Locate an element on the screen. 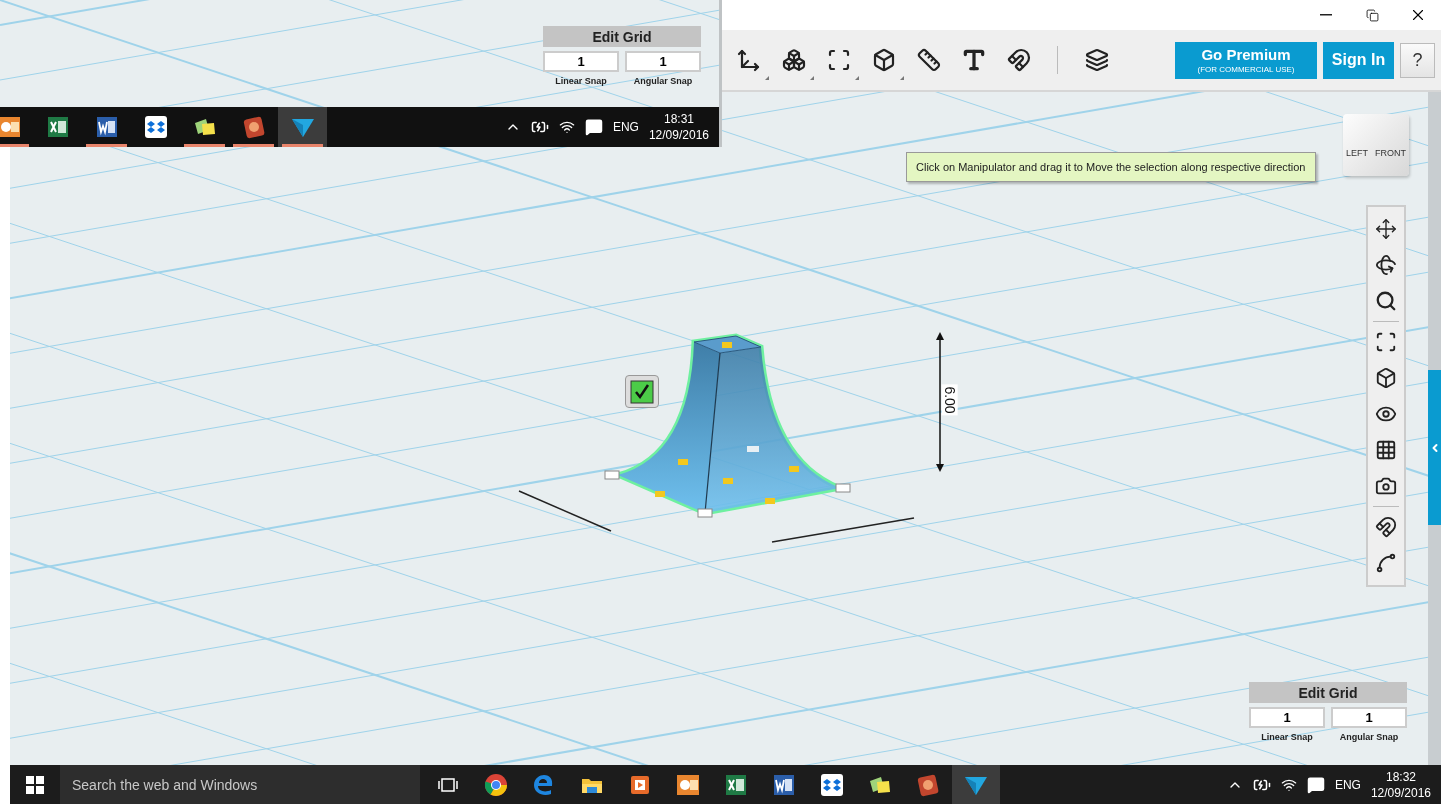 Image resolution: width=1441 pixels, height=804 pixels. grid-icon is located at coordinates (1386, 450).